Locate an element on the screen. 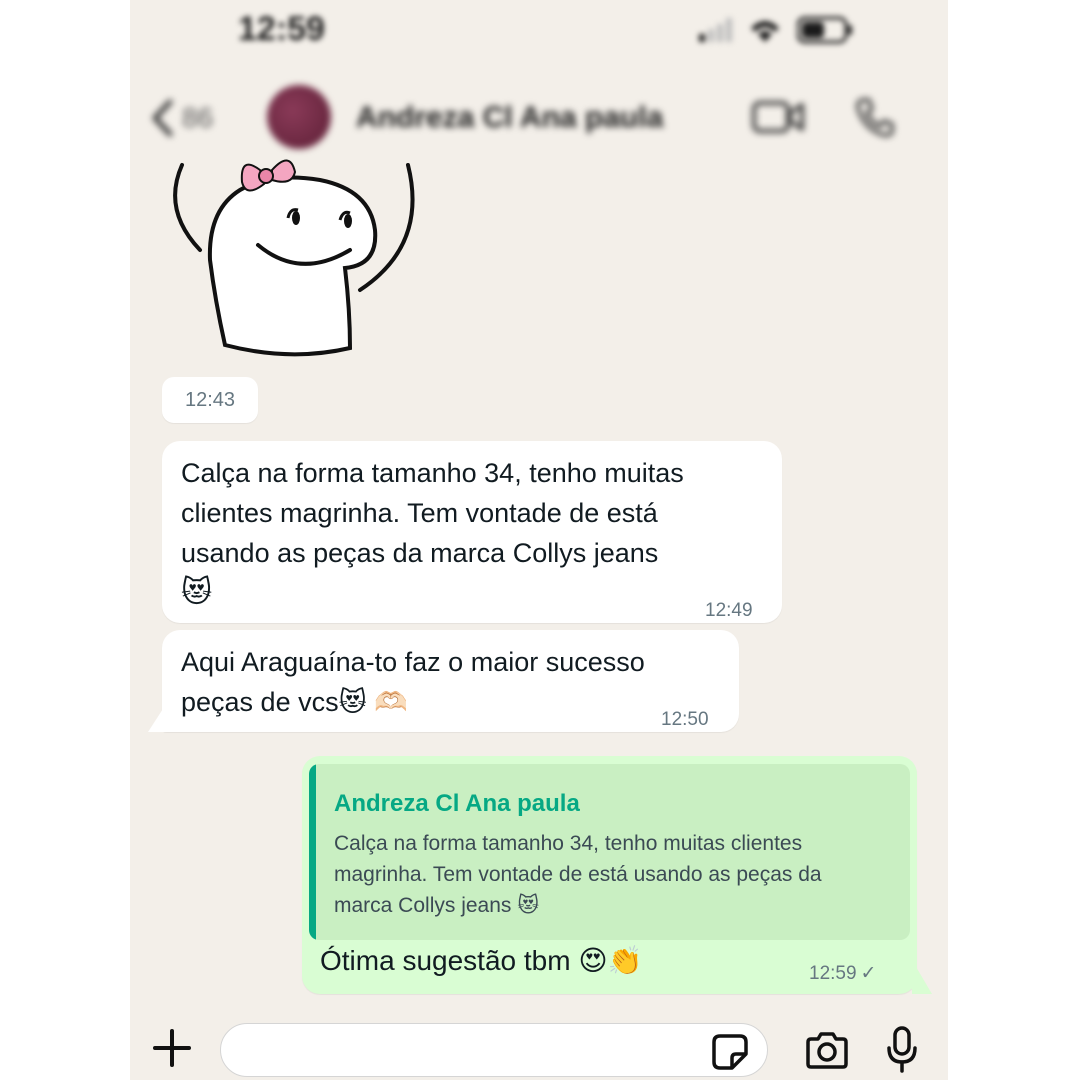 This screenshot has height=1080, width=1080. video-call-icon is located at coordinates (778, 117).